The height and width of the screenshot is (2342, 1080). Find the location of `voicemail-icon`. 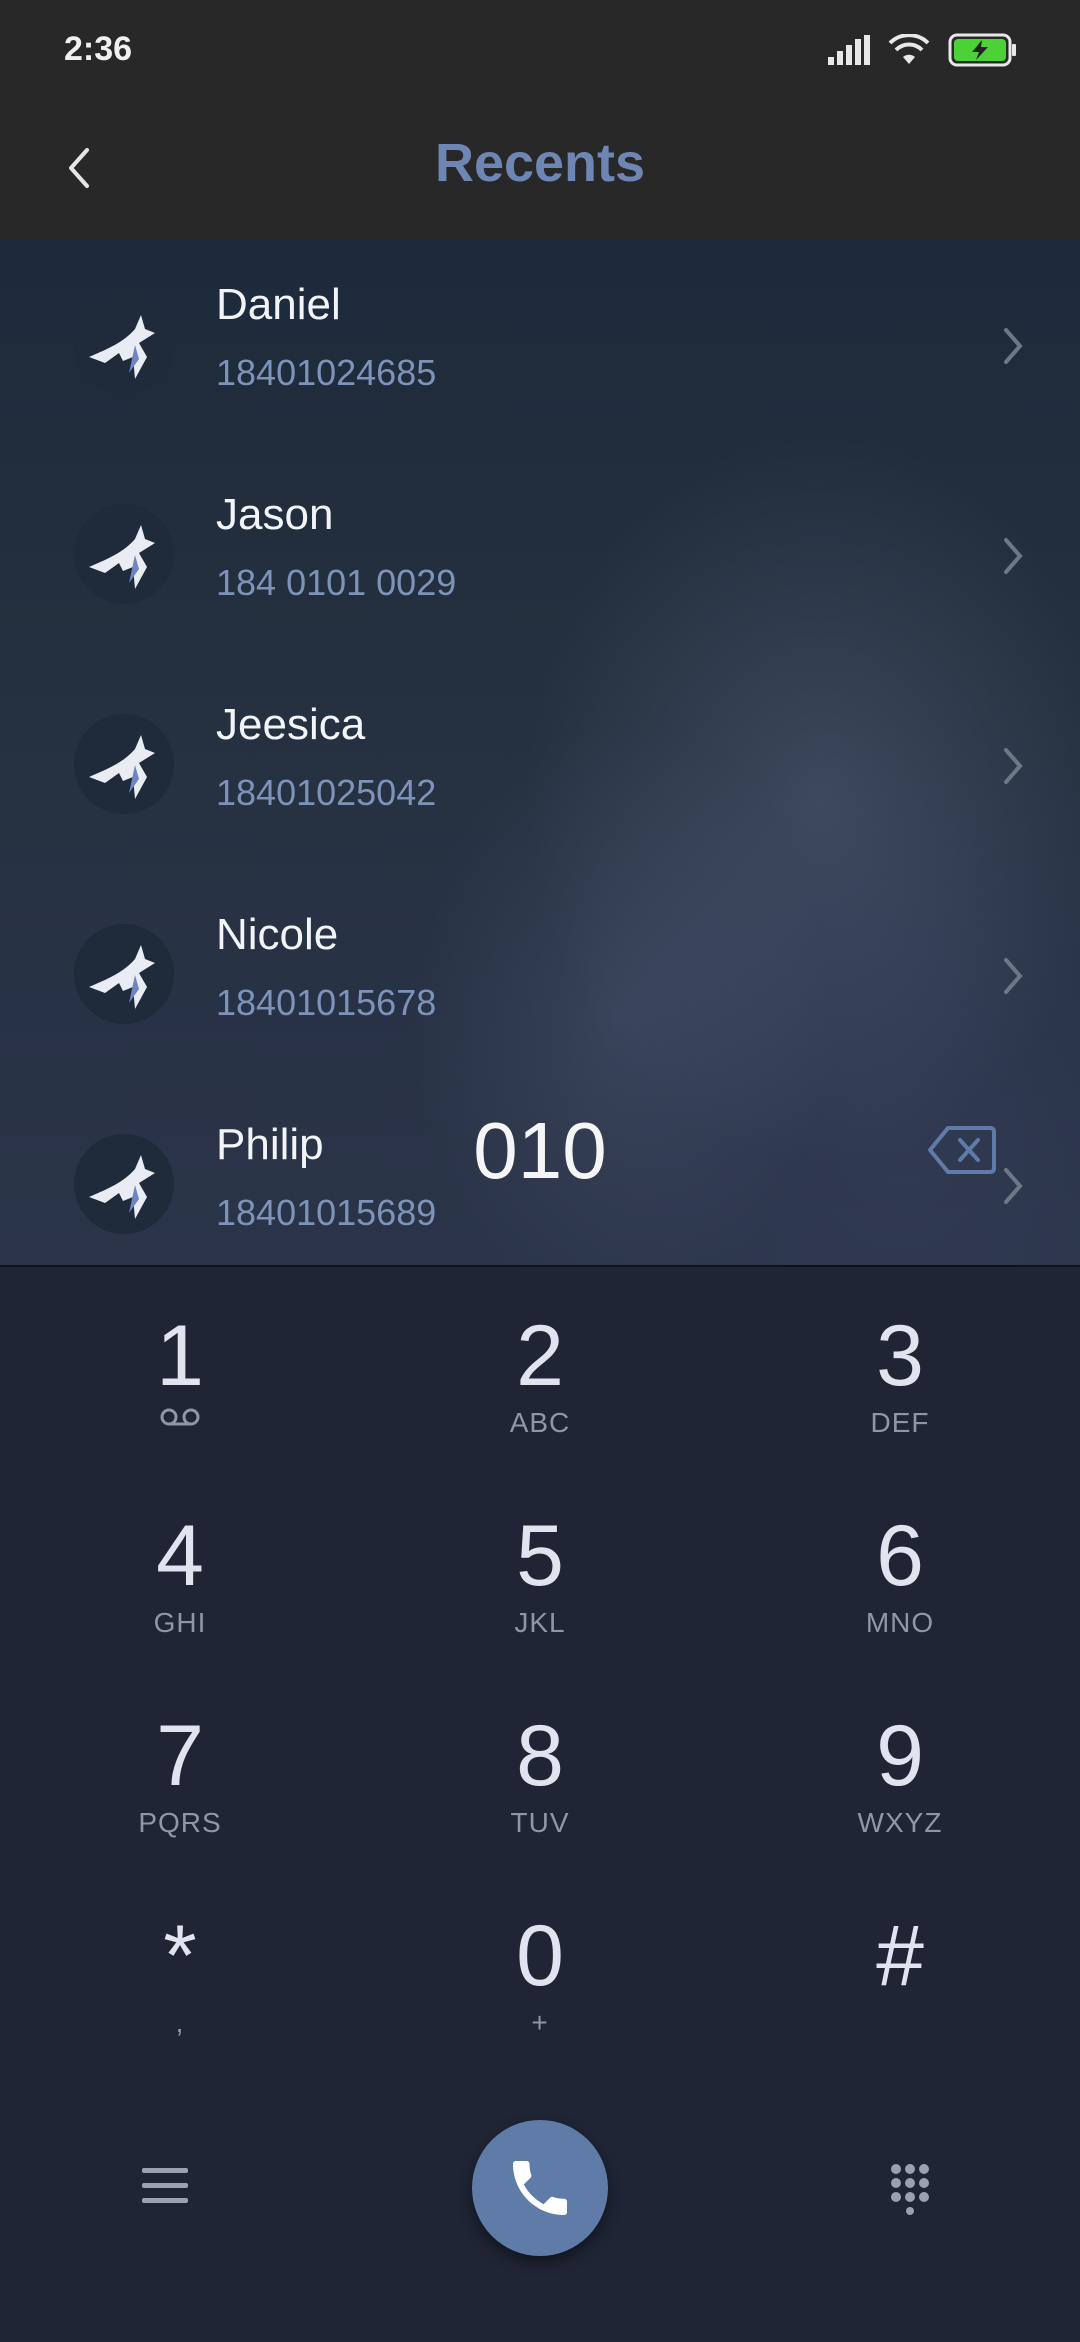

voicemail-icon is located at coordinates (180, 1417).